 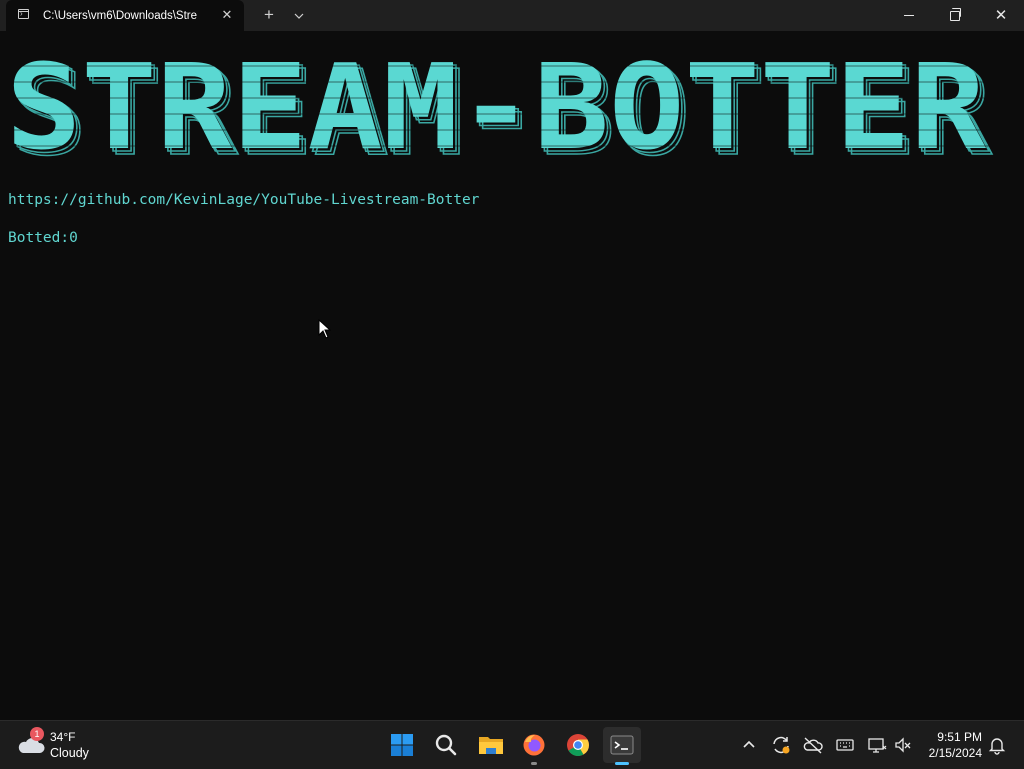 I want to click on bell-icon, so click(x=997, y=746).